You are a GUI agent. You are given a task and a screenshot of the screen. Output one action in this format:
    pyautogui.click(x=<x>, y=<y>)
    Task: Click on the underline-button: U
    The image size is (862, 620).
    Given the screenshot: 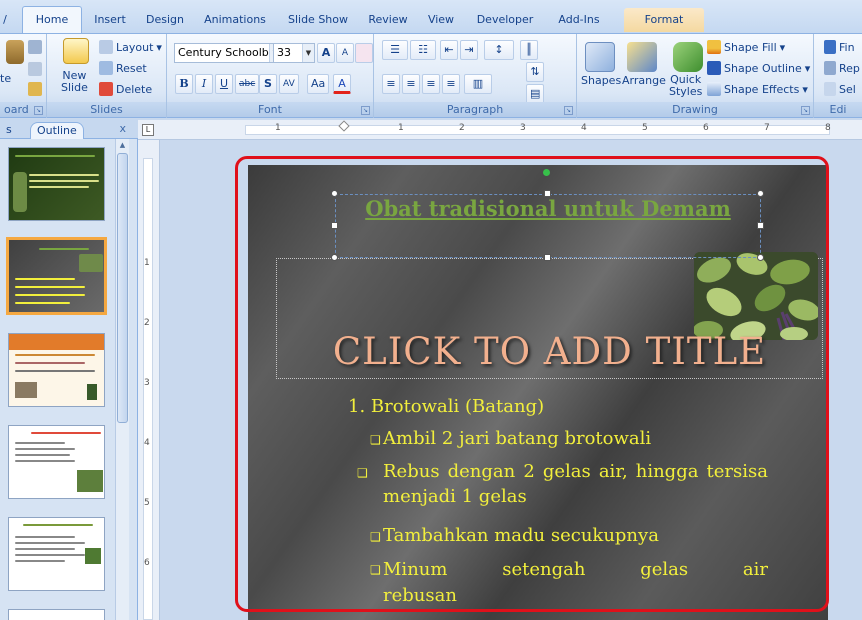 What is the action you would take?
    pyautogui.click(x=224, y=84)
    